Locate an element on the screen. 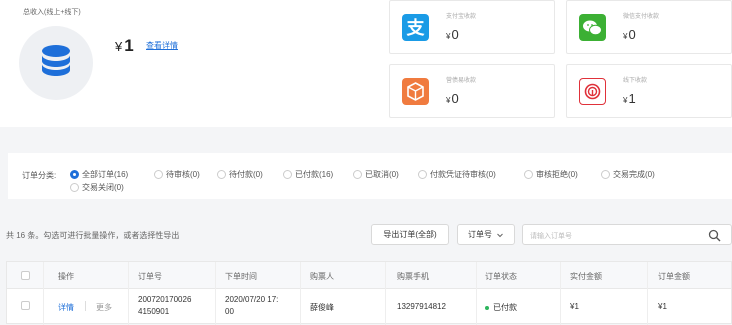 The width and height of the screenshot is (732, 325). order-number-line2: 4150901 is located at coordinates (154, 311).